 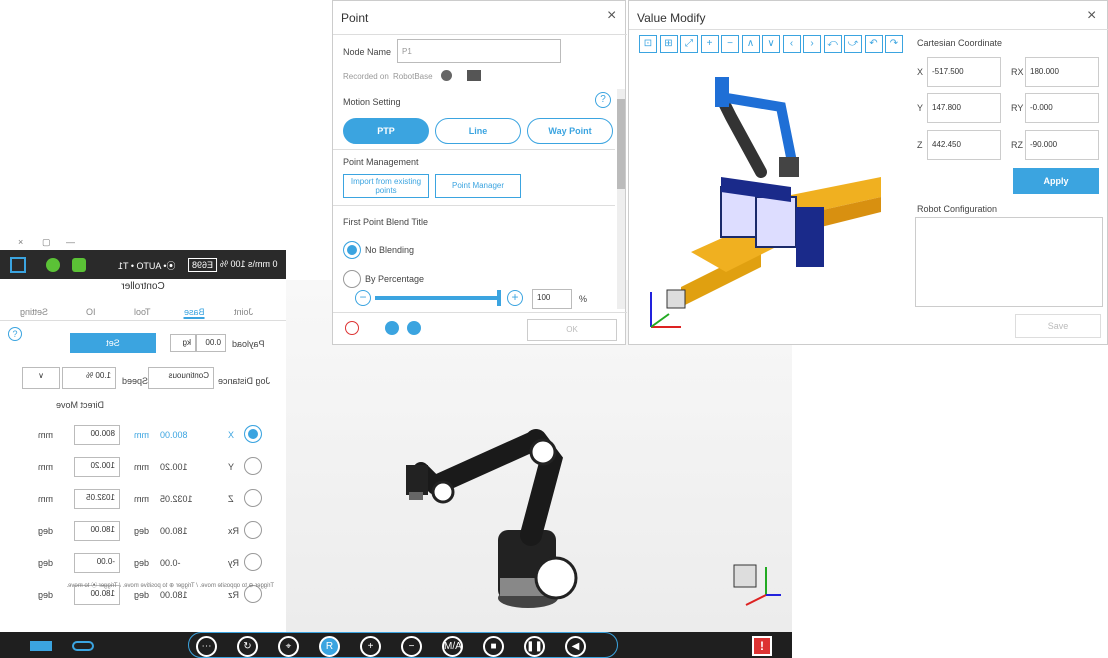 I want to click on point-scrollbar, so click(x=621, y=199).